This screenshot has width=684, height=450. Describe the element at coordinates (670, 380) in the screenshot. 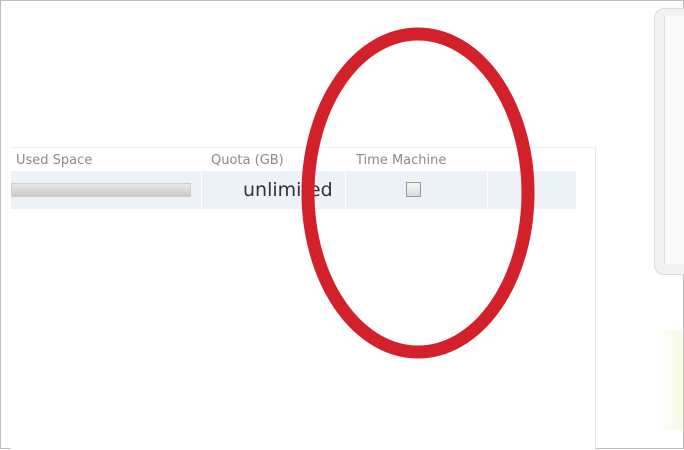

I see `side-panel-highlight` at that location.